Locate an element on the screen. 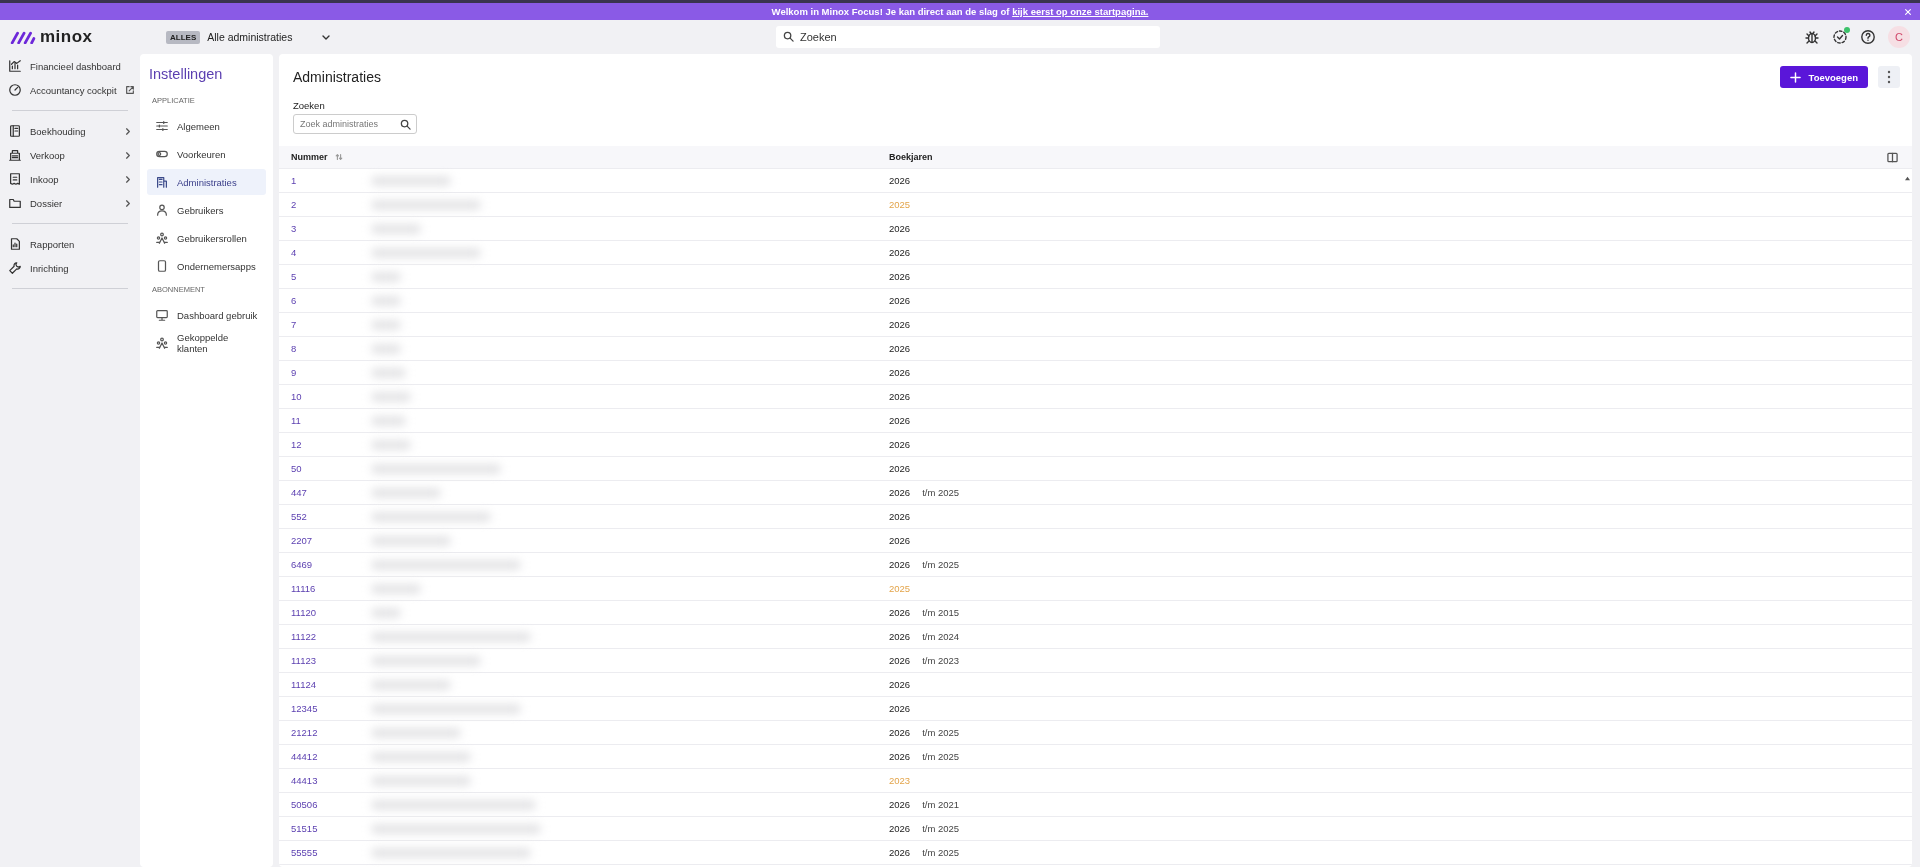 Image resolution: width=1920 pixels, height=867 pixels. column-header: Boekjaren is located at coordinates (1029, 157).